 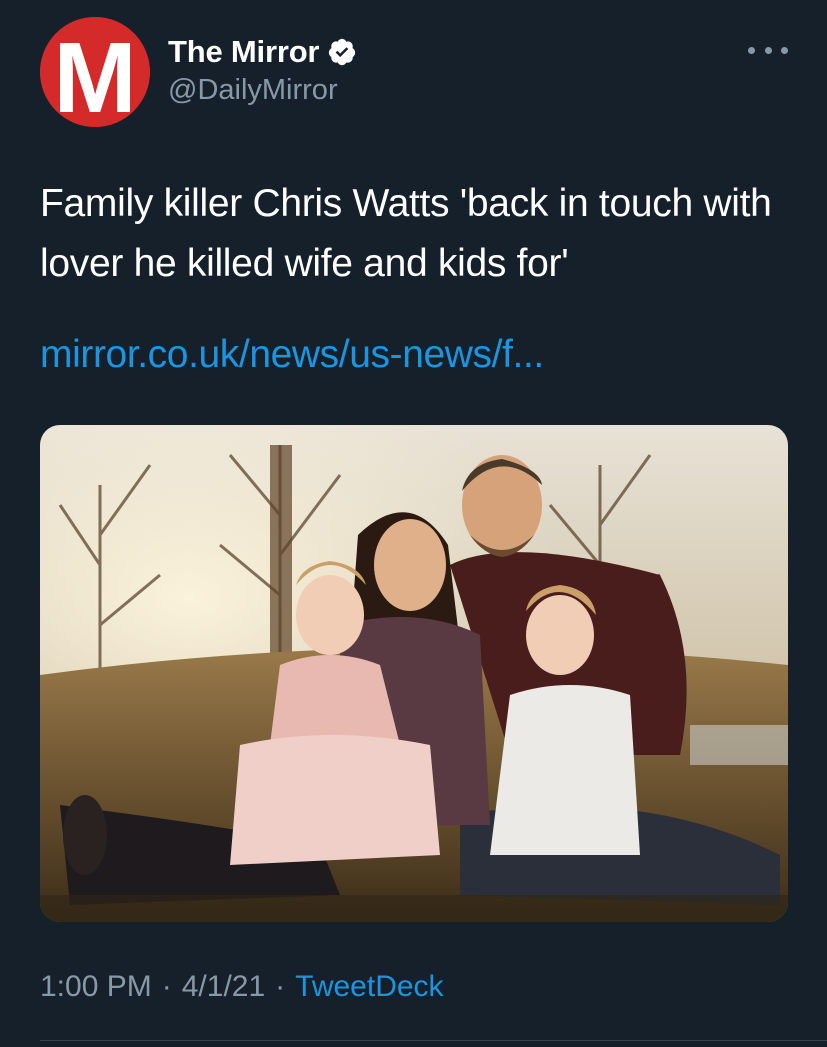 I want to click on tweet-source: TweetDeck, so click(x=369, y=987).